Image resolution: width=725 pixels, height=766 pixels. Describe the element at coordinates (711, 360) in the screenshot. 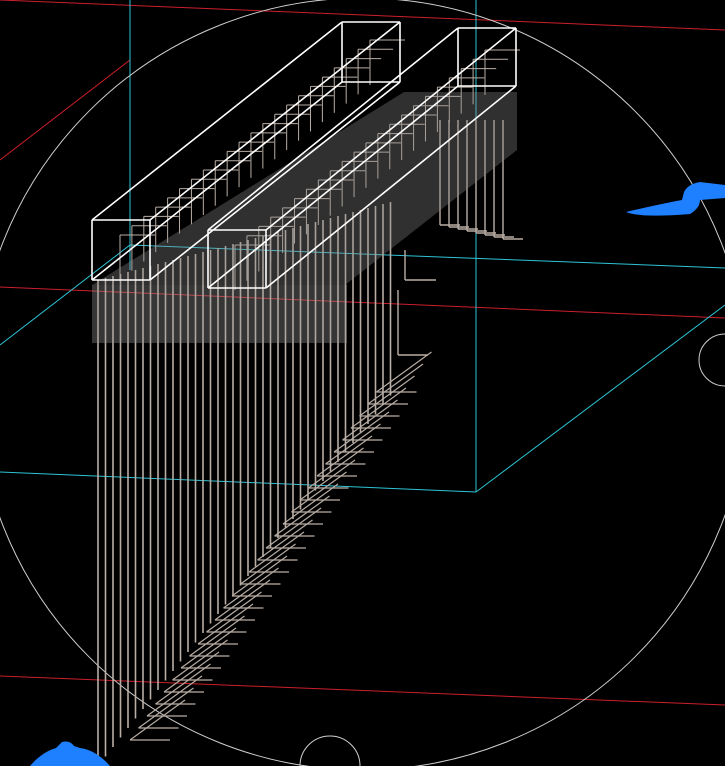

I see `orbit-handle-right-icon` at that location.